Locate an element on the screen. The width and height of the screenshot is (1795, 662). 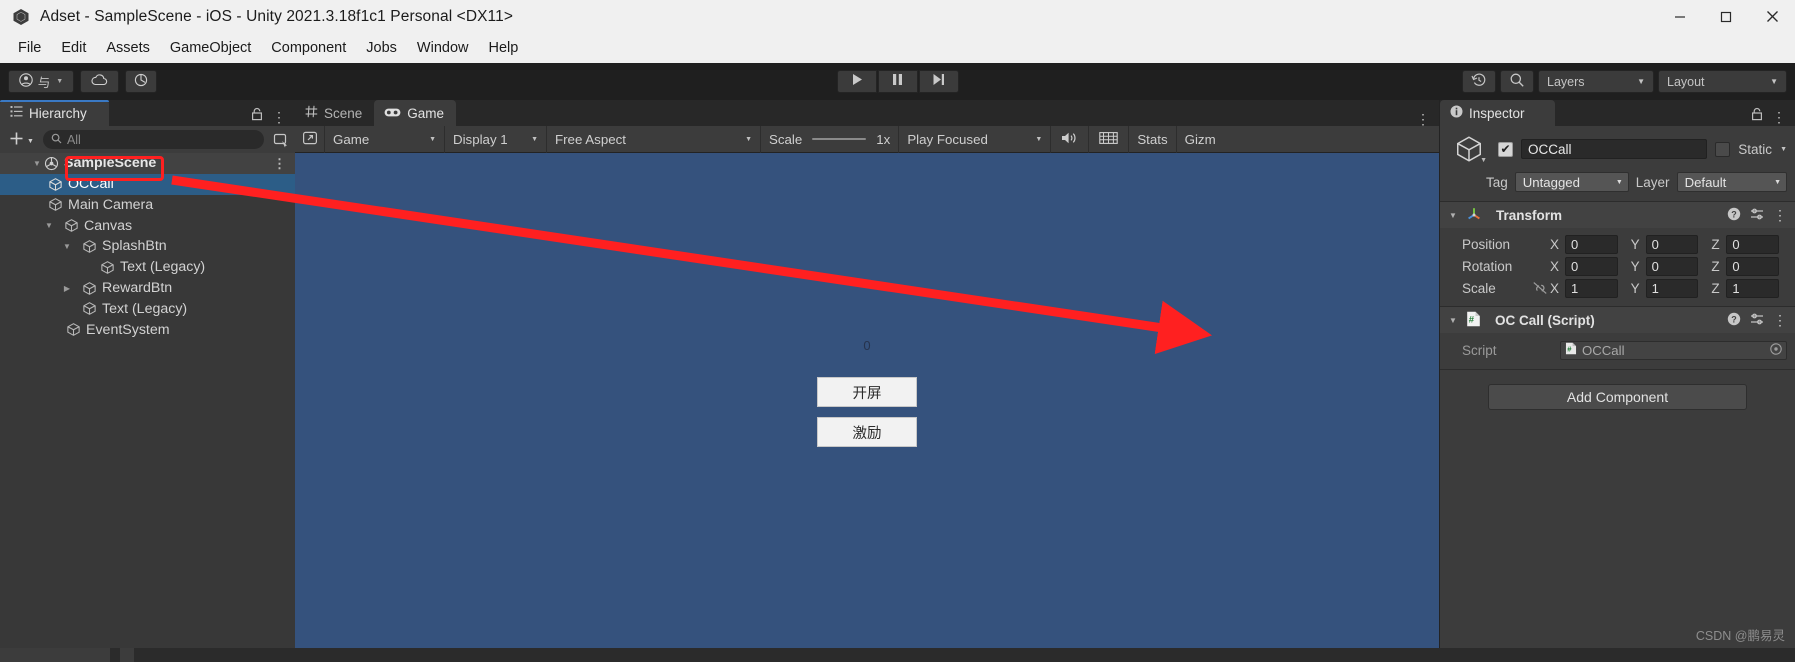
hierarchy-row-eventsystem: EventSystem is located at coordinates (147, 329).